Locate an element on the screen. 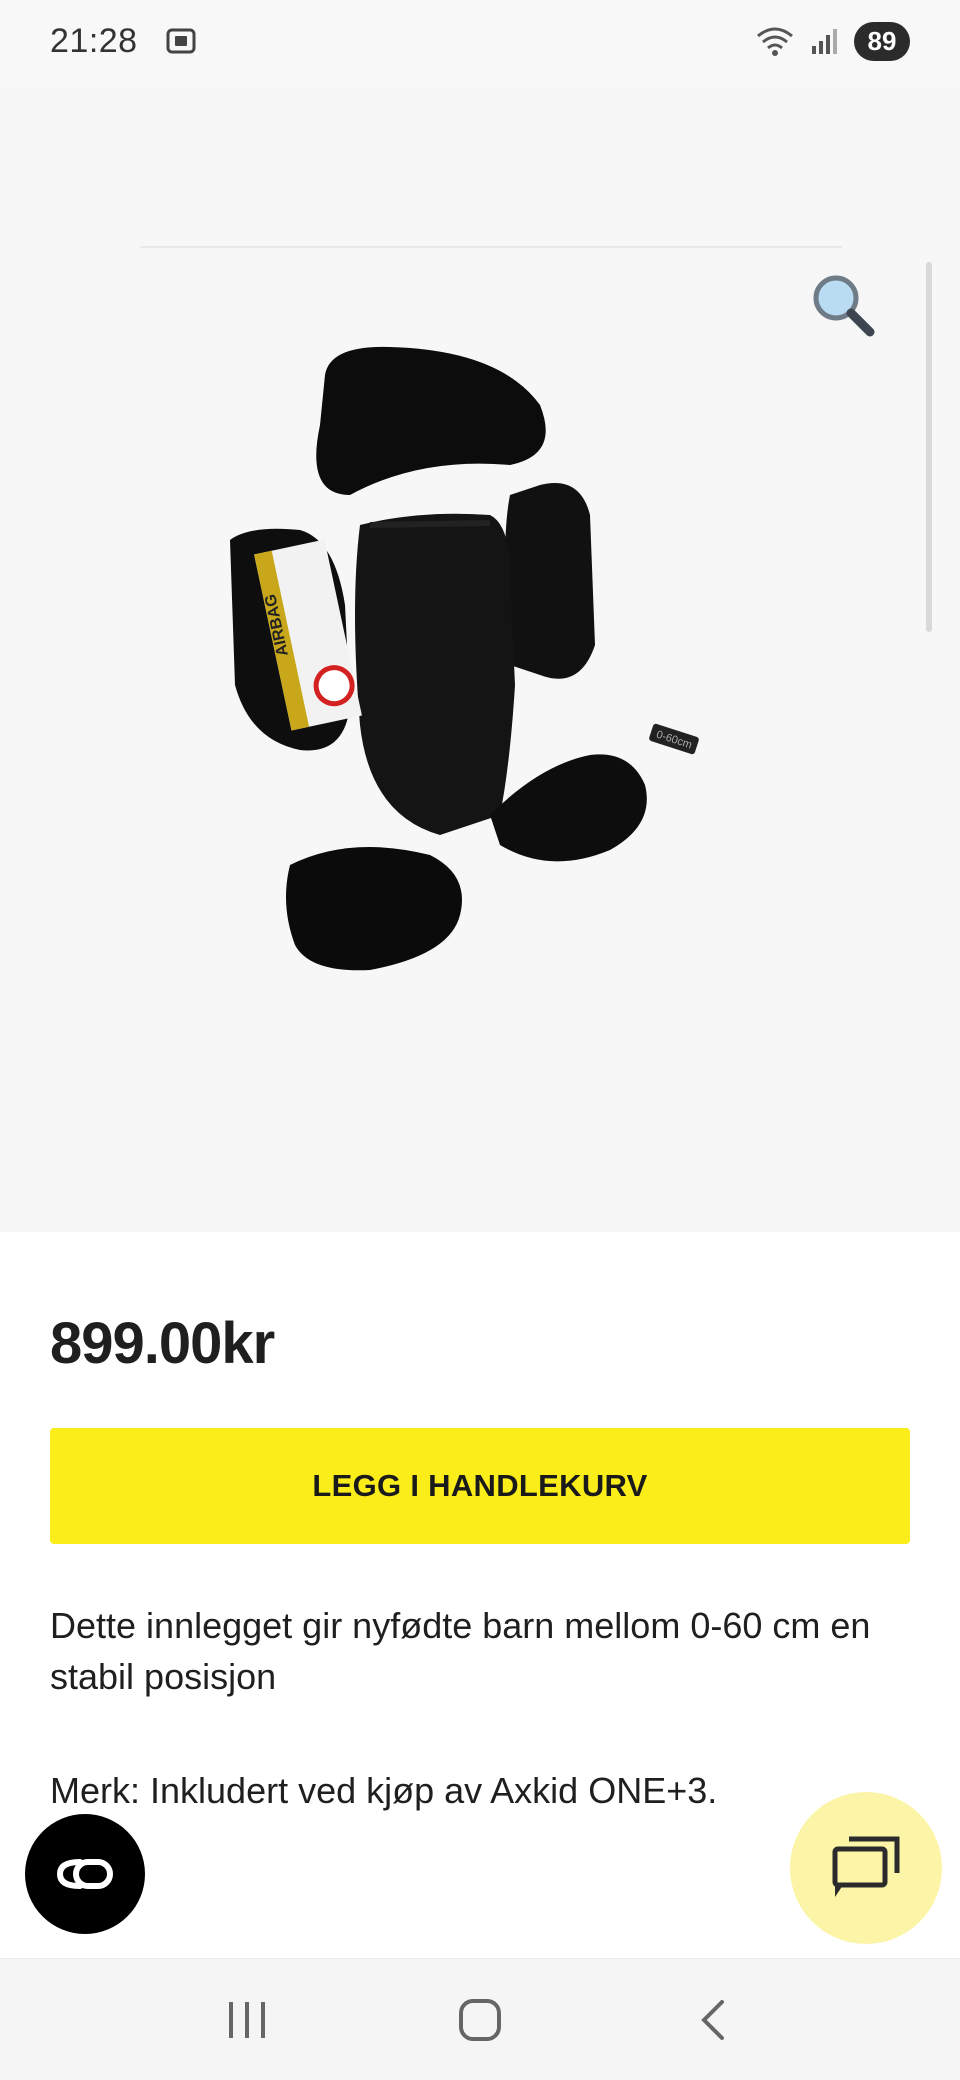 This screenshot has width=960, height=2080. product-price: 899.00kr is located at coordinates (162, 1343).